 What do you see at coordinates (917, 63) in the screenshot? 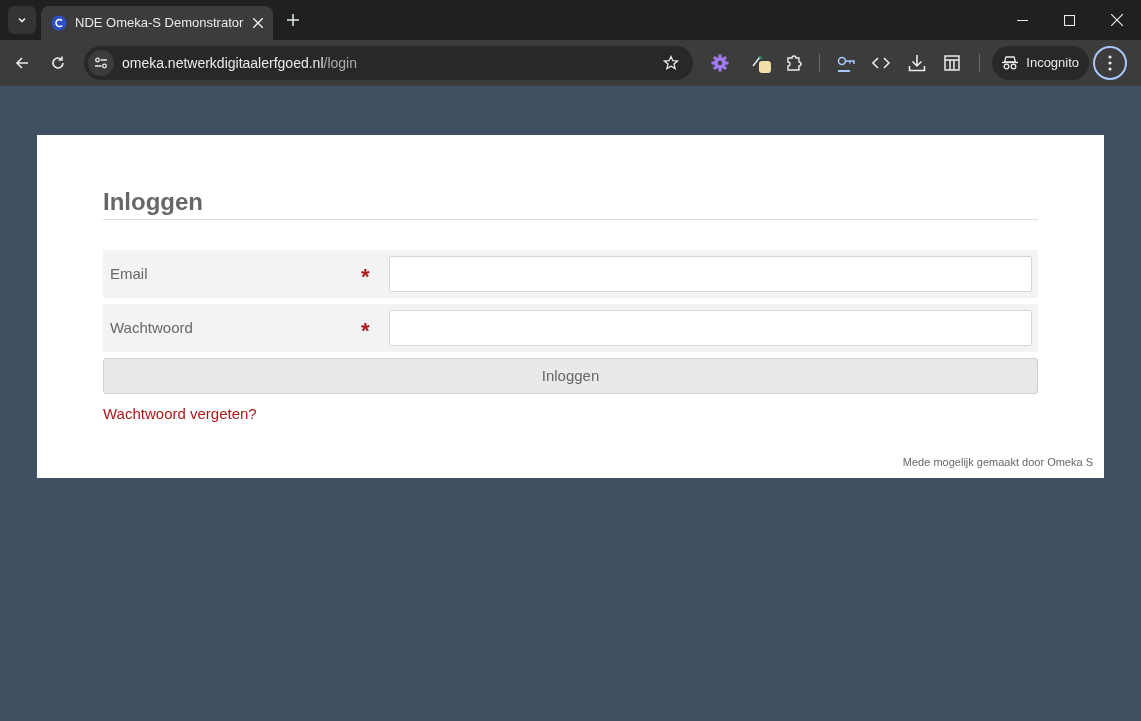
I see `download-icon` at bounding box center [917, 63].